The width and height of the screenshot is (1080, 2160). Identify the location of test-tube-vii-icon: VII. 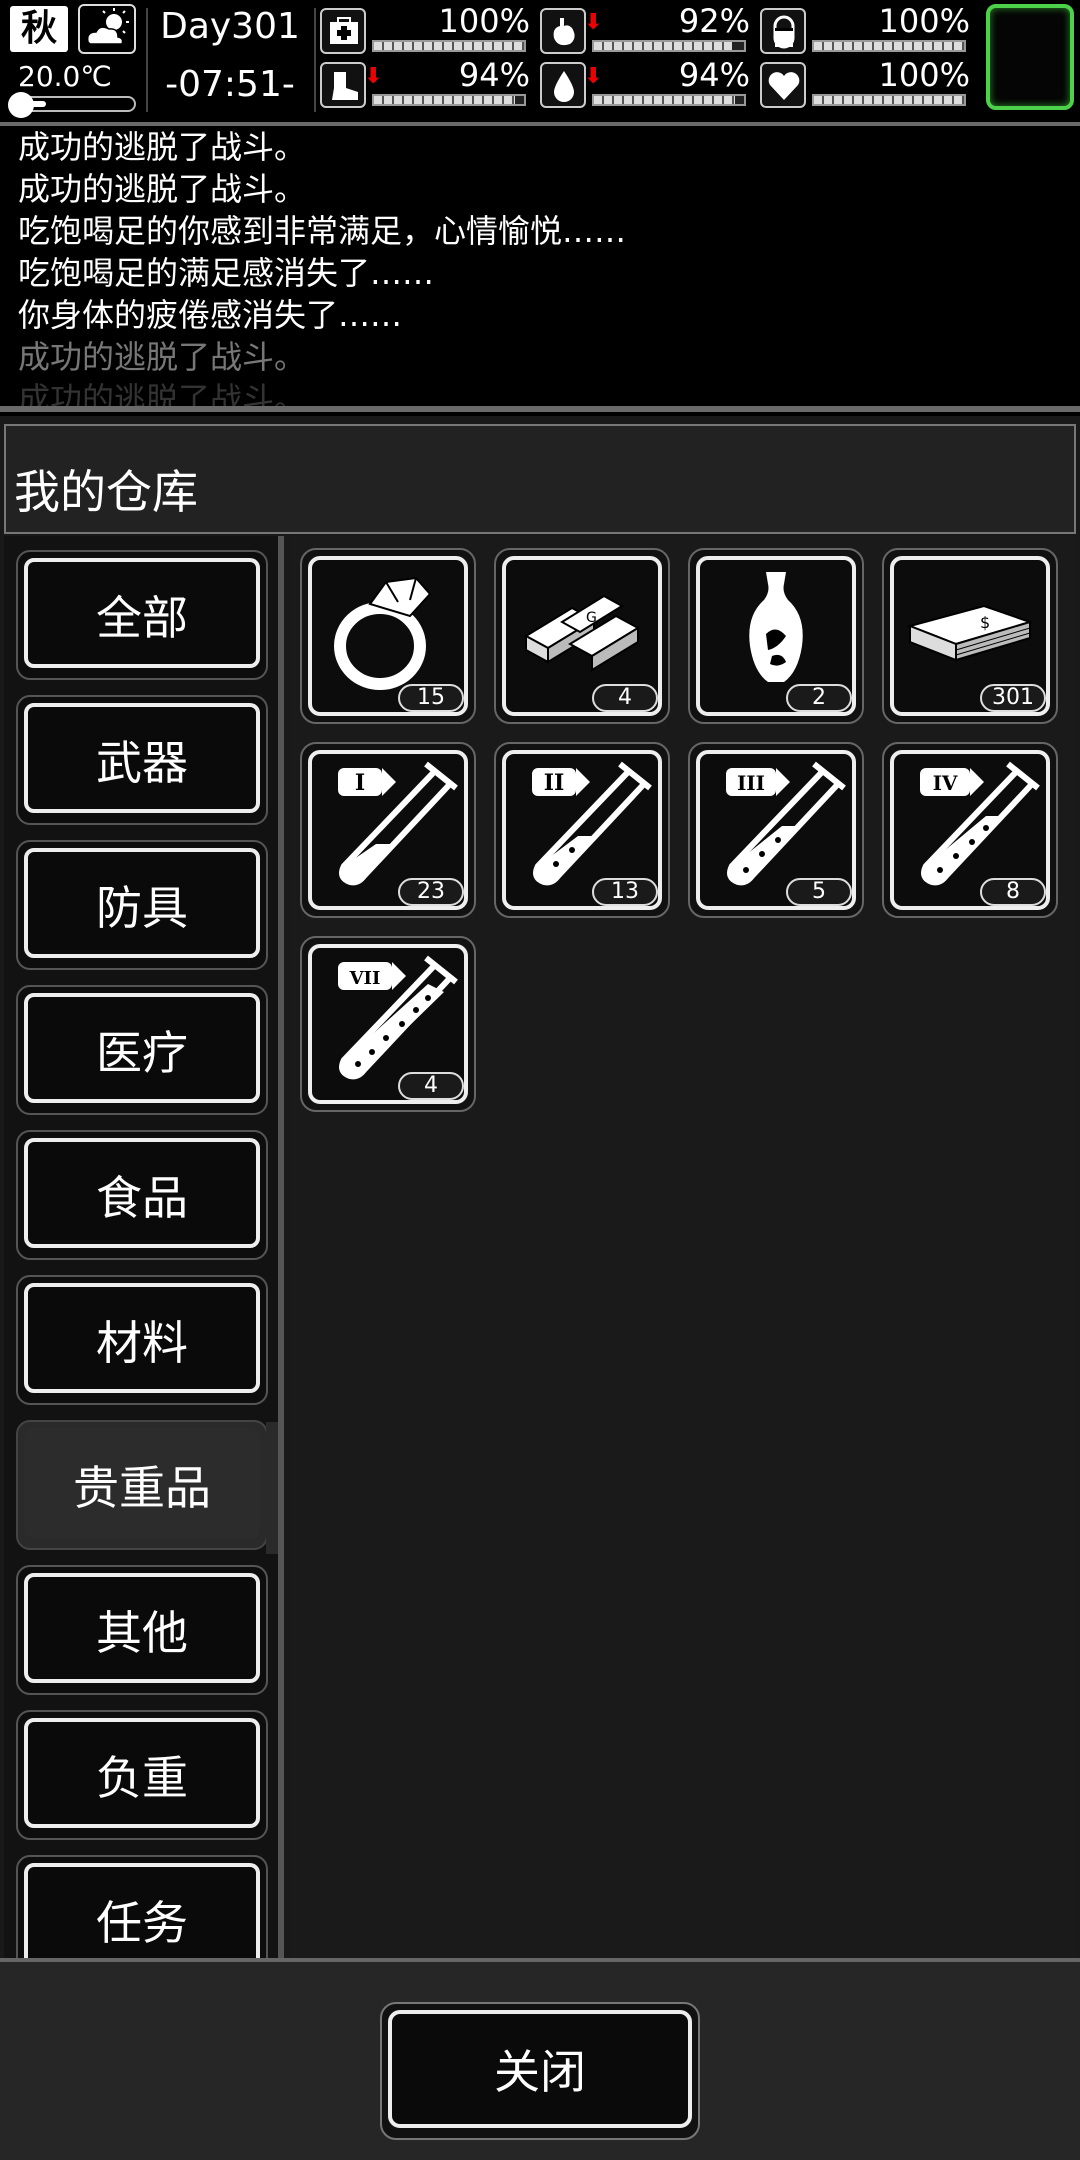
(398, 1017).